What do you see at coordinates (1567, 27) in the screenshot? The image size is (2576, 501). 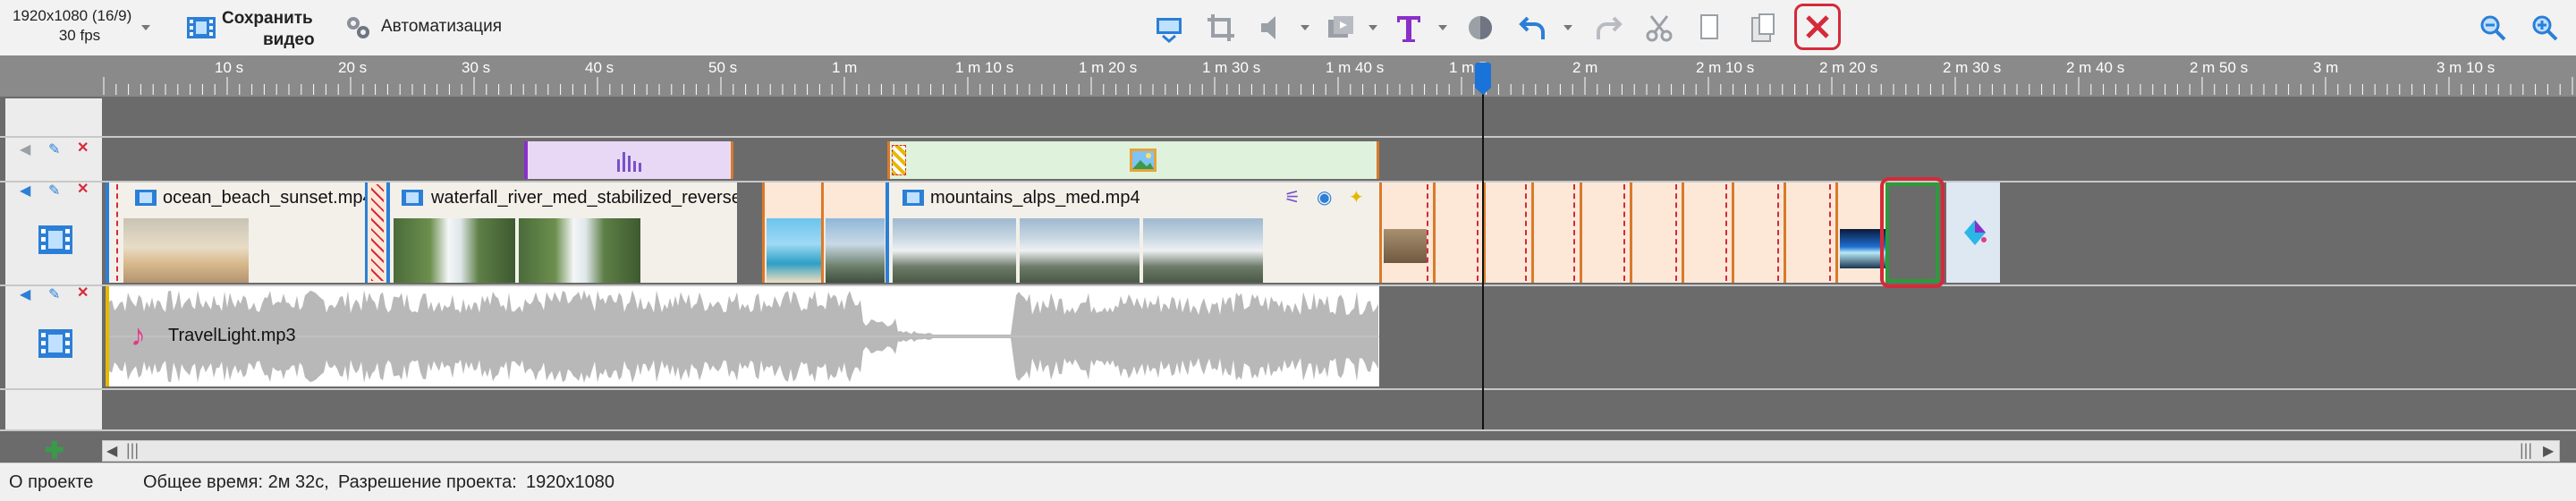 I see `undo-dropdown-icon` at bounding box center [1567, 27].